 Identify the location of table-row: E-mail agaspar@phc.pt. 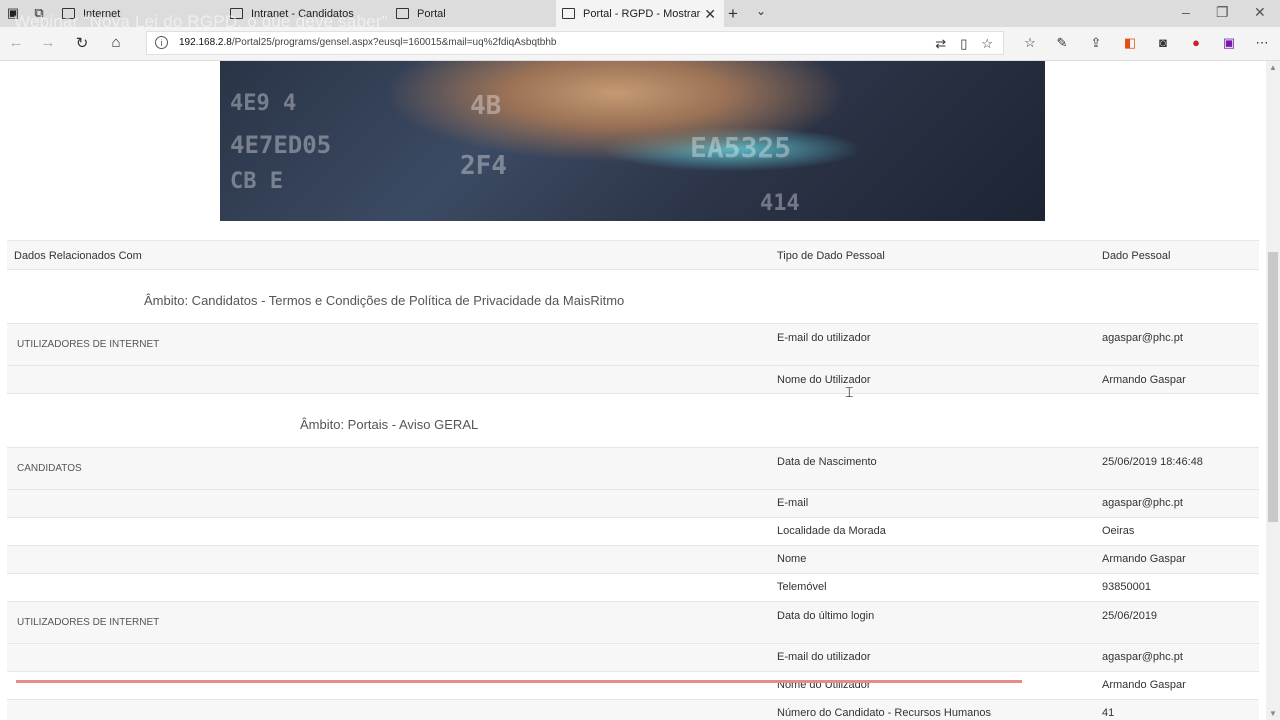
(633, 503).